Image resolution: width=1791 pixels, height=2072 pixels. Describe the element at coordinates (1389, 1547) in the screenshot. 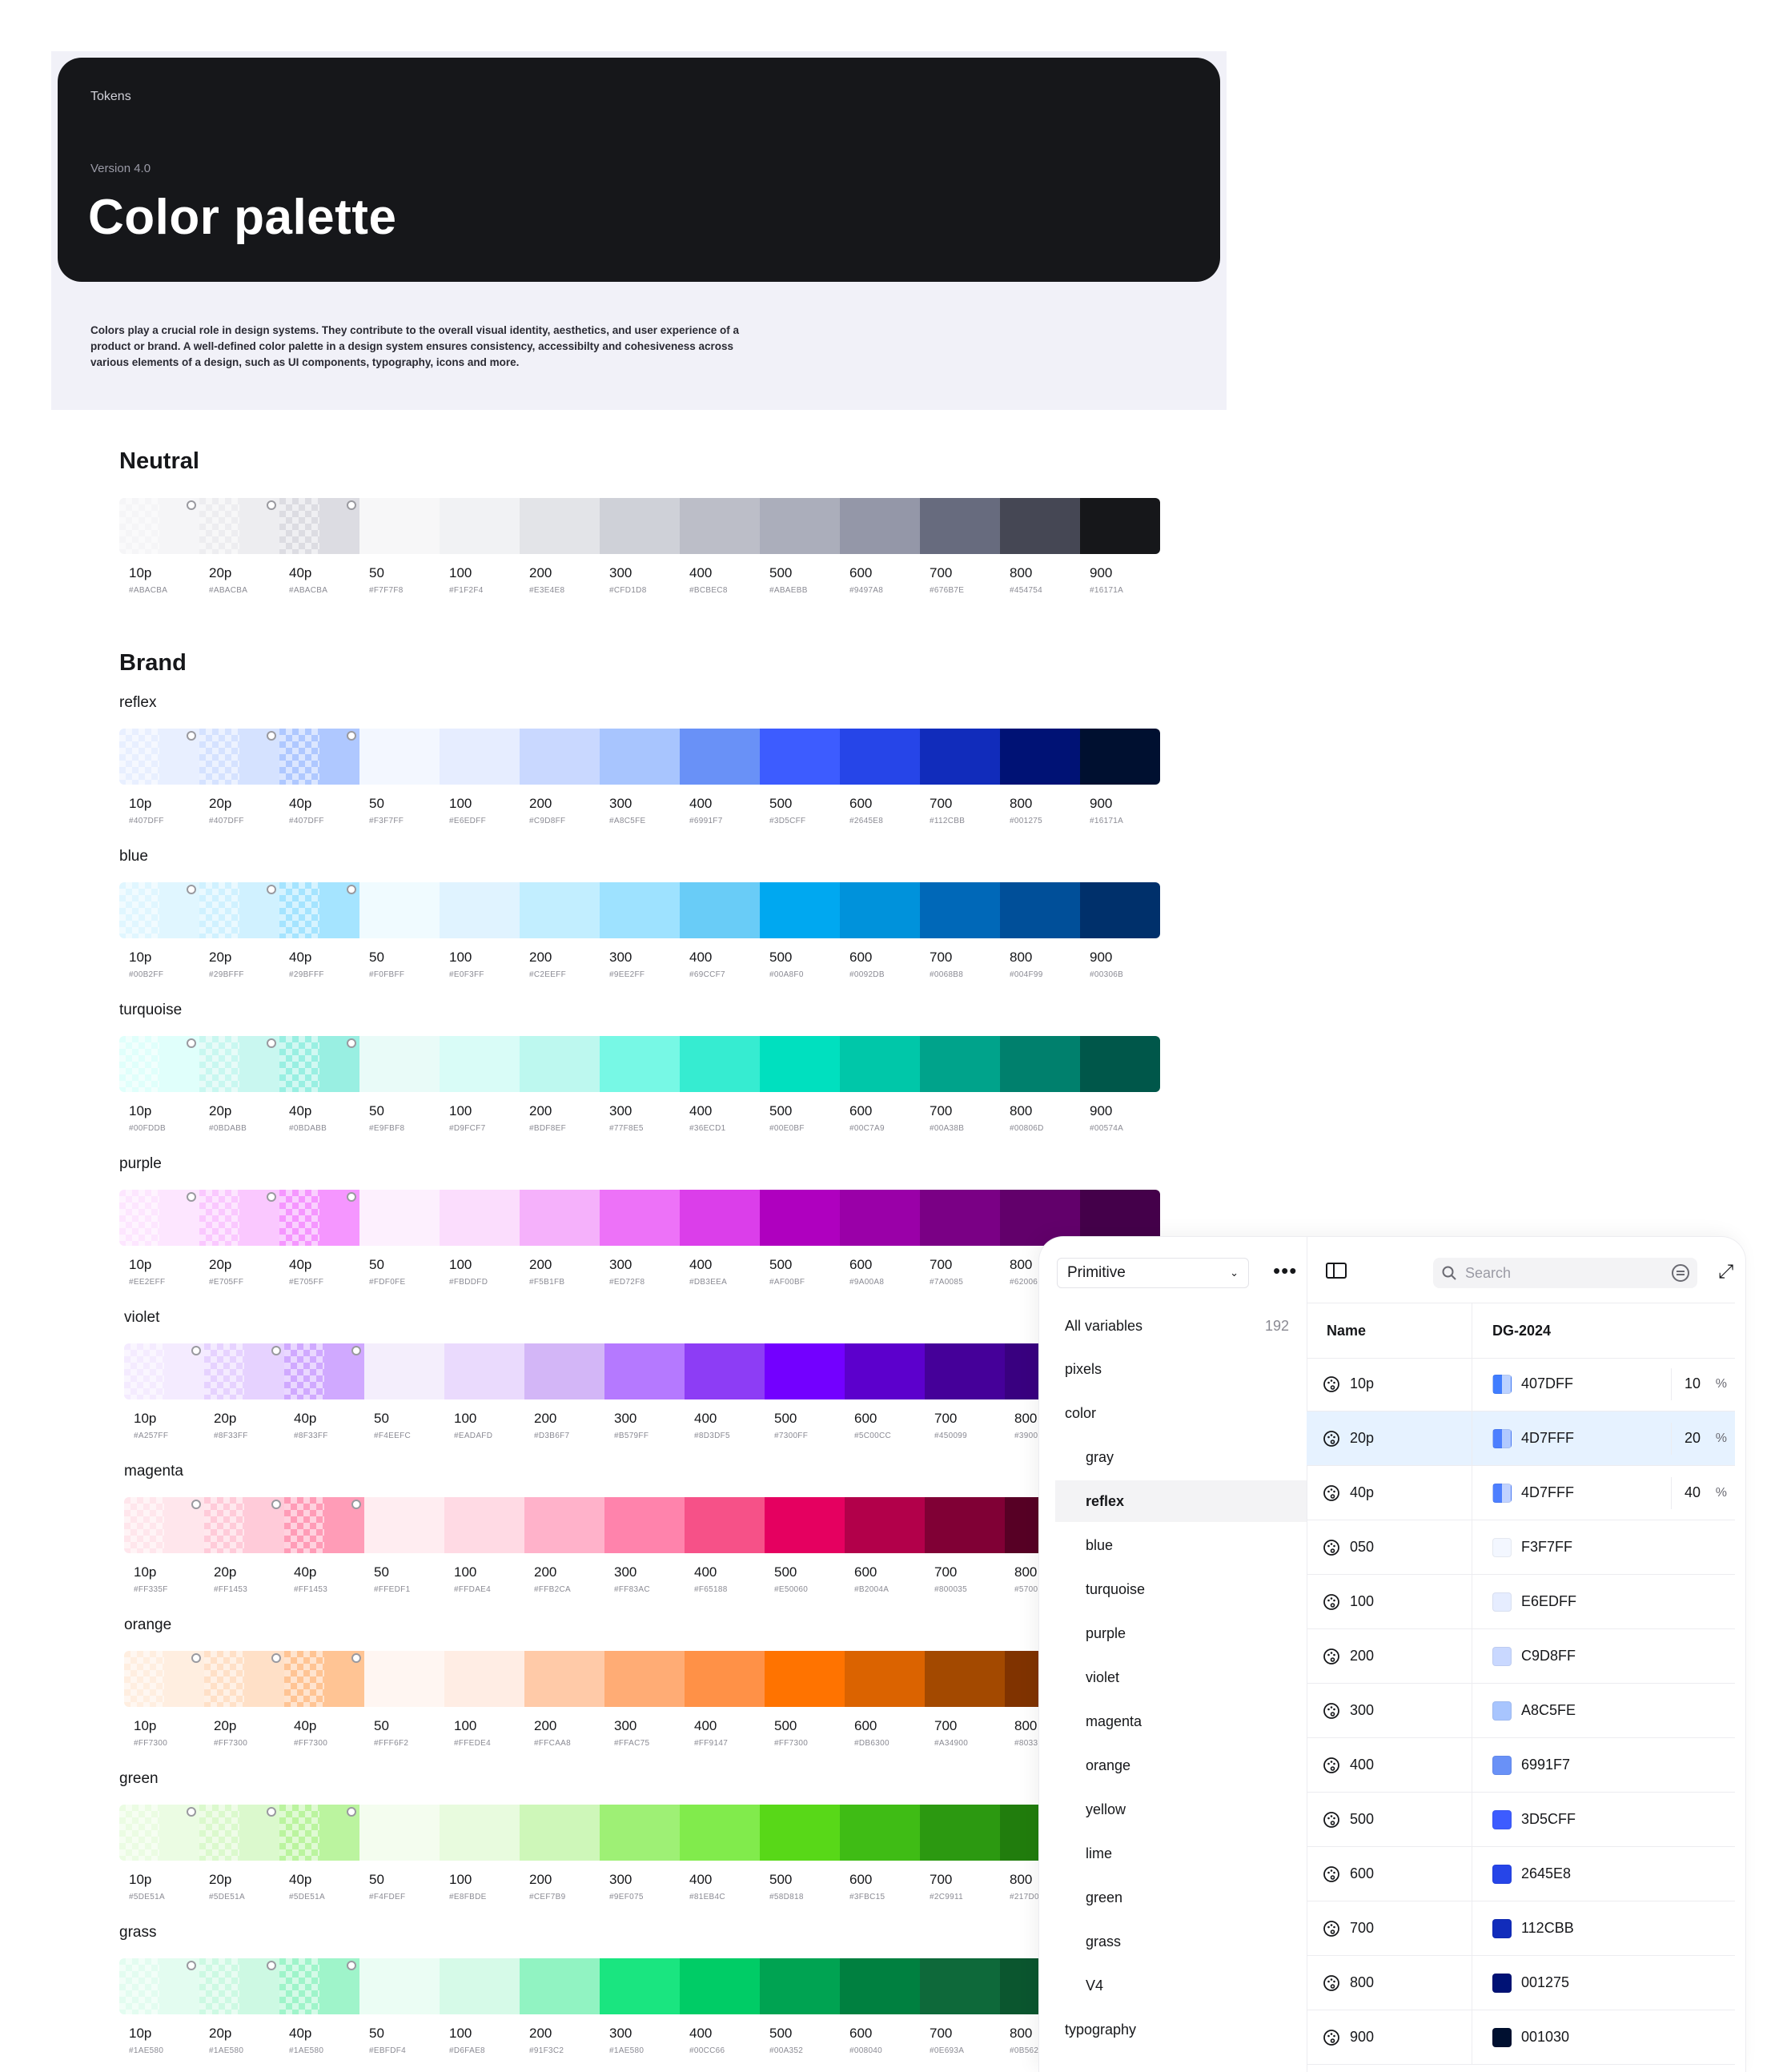

I see `variable-name-cell: 050` at that location.